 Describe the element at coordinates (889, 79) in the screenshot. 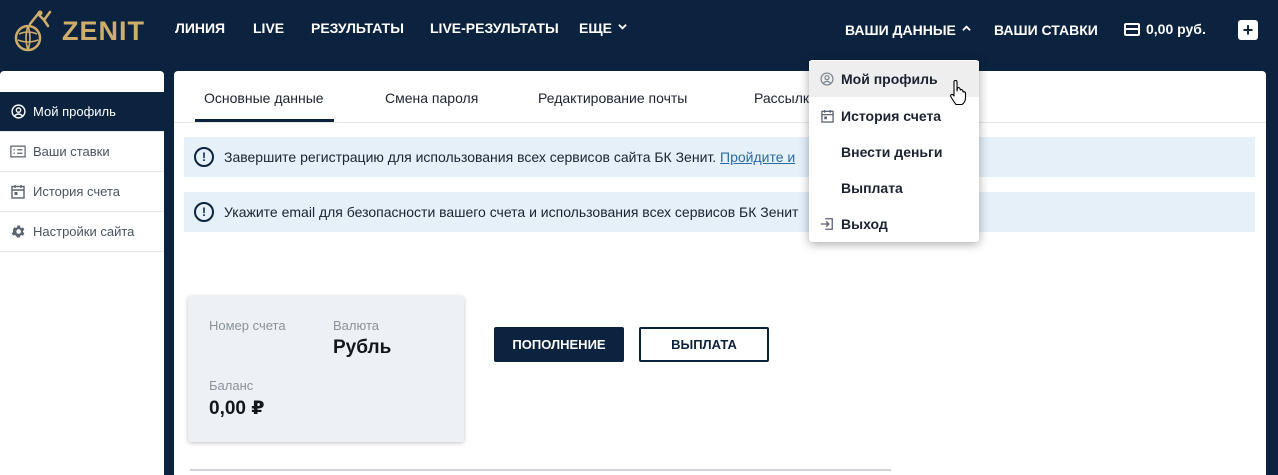

I see `menu-item-label: Мой профиль` at that location.